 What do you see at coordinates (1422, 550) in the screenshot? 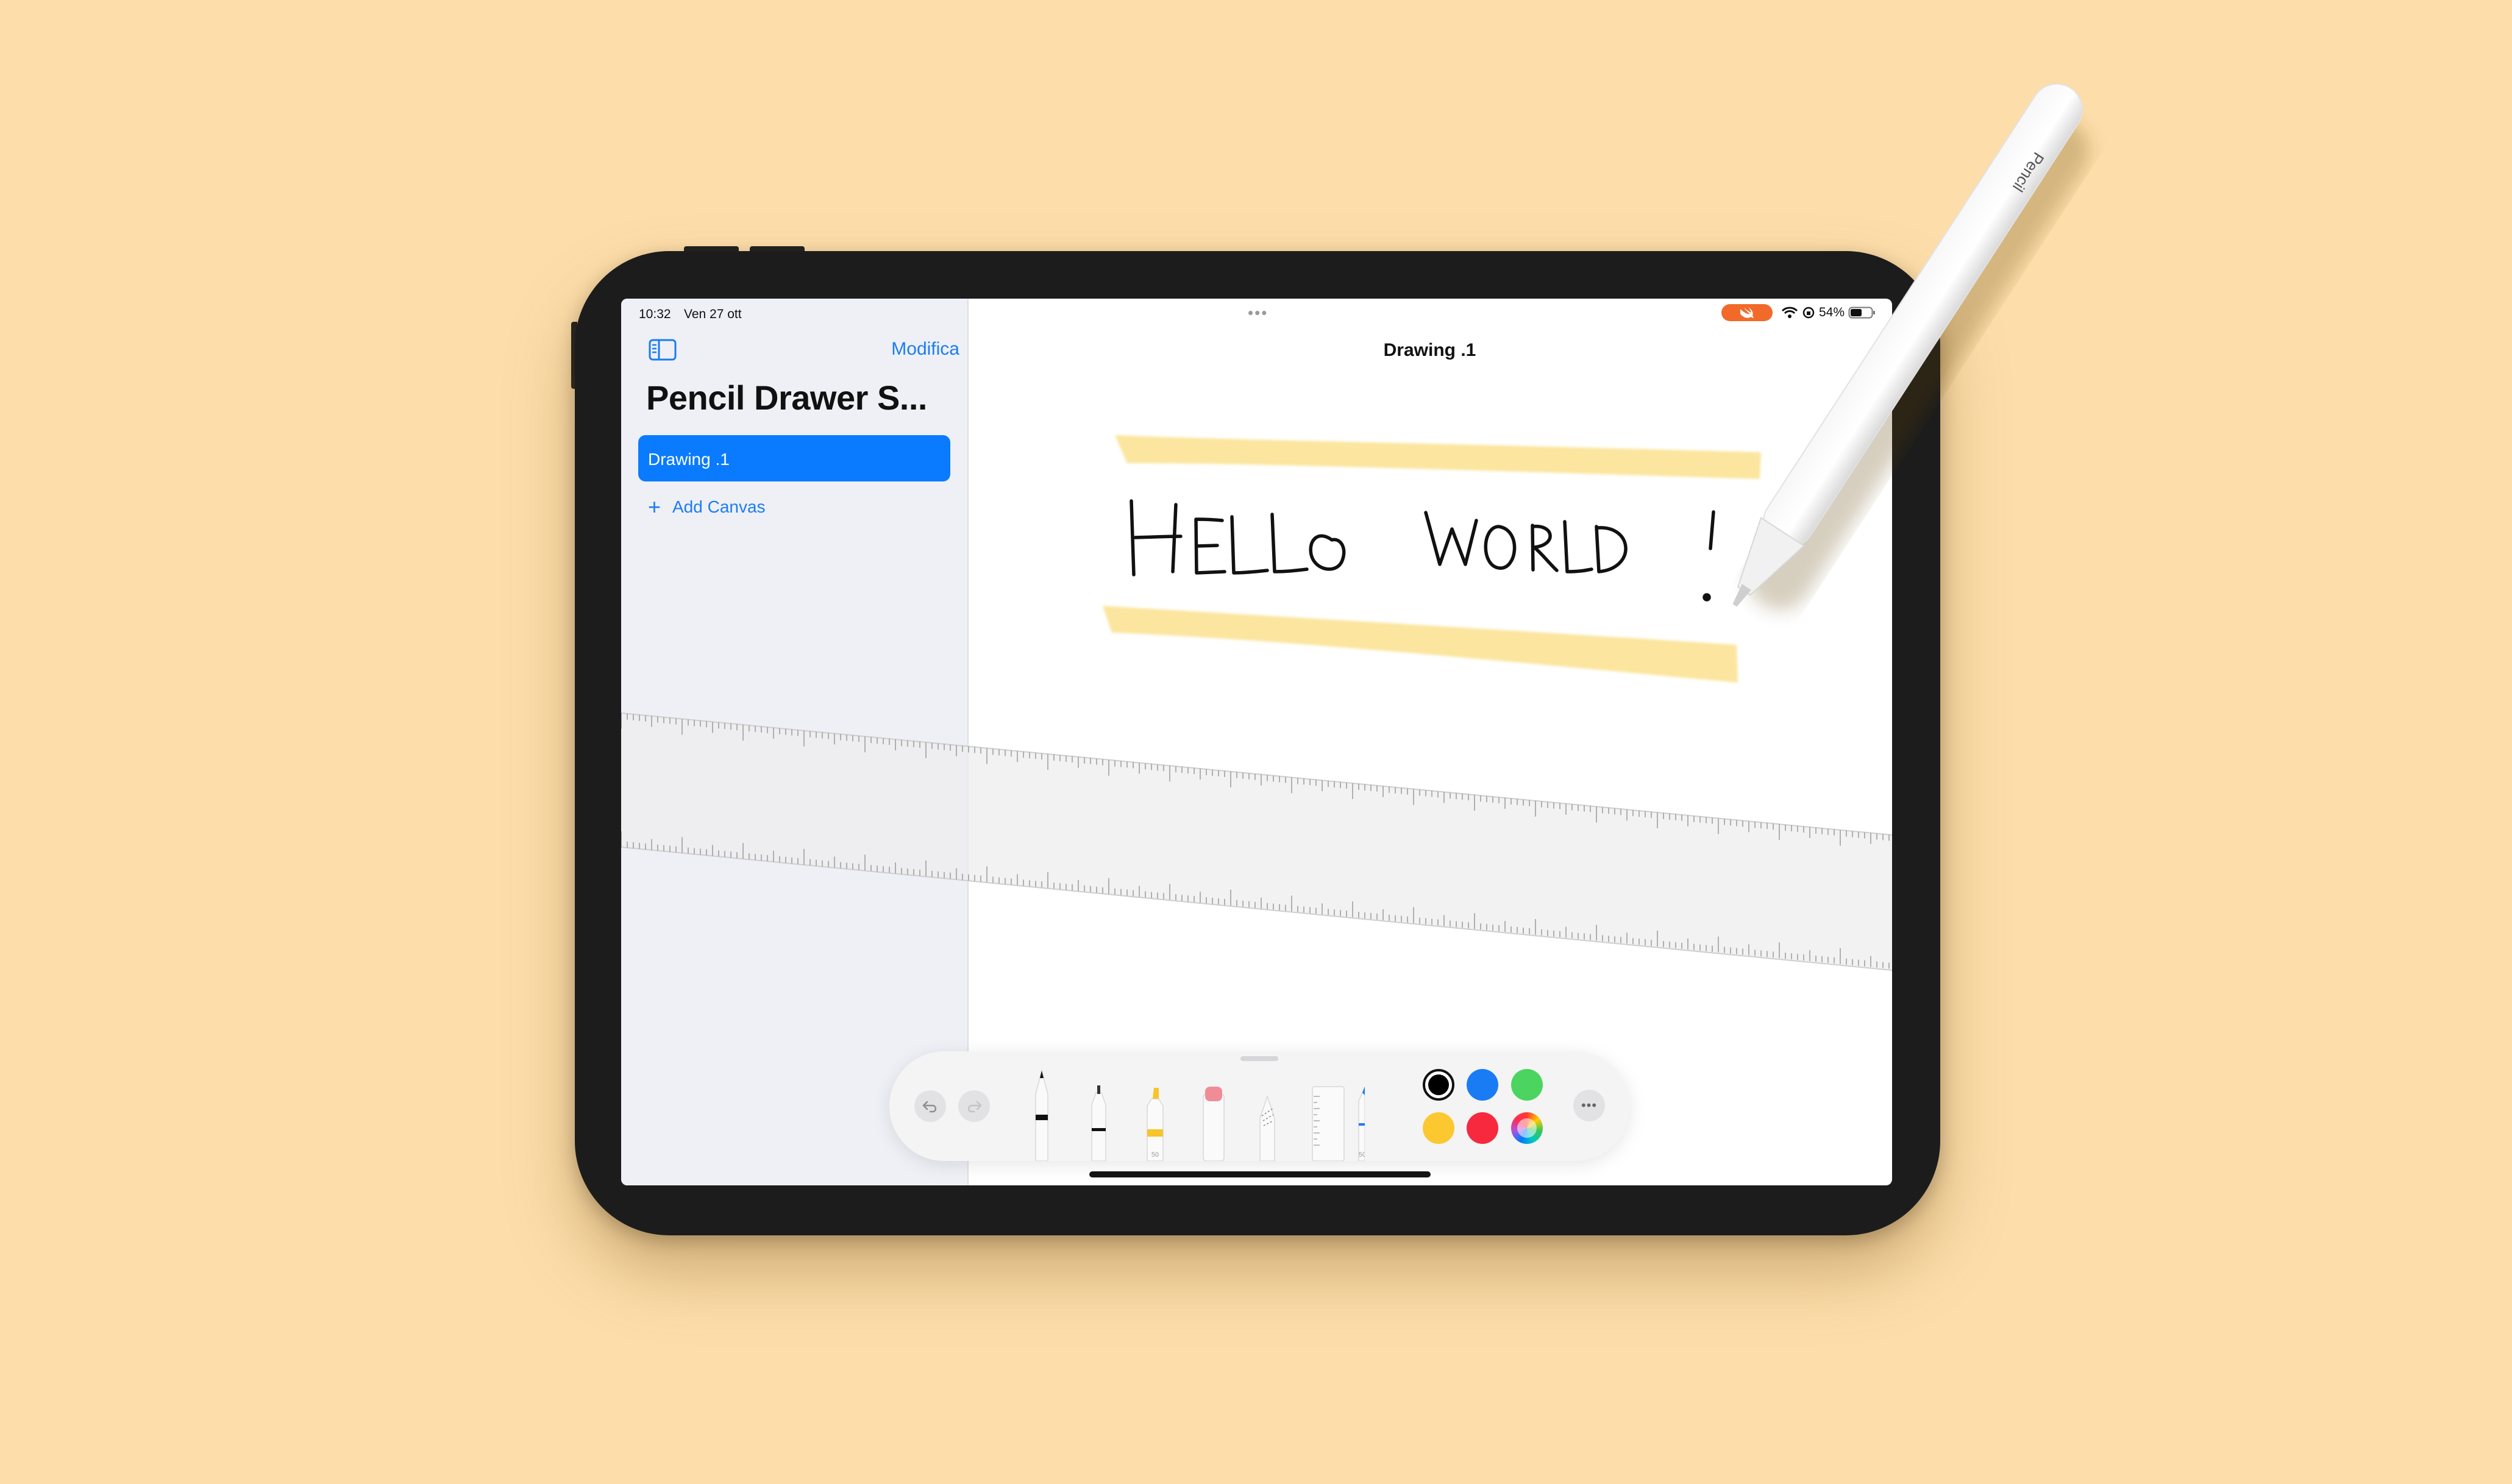
I see `handwriting-hello-world` at bounding box center [1422, 550].